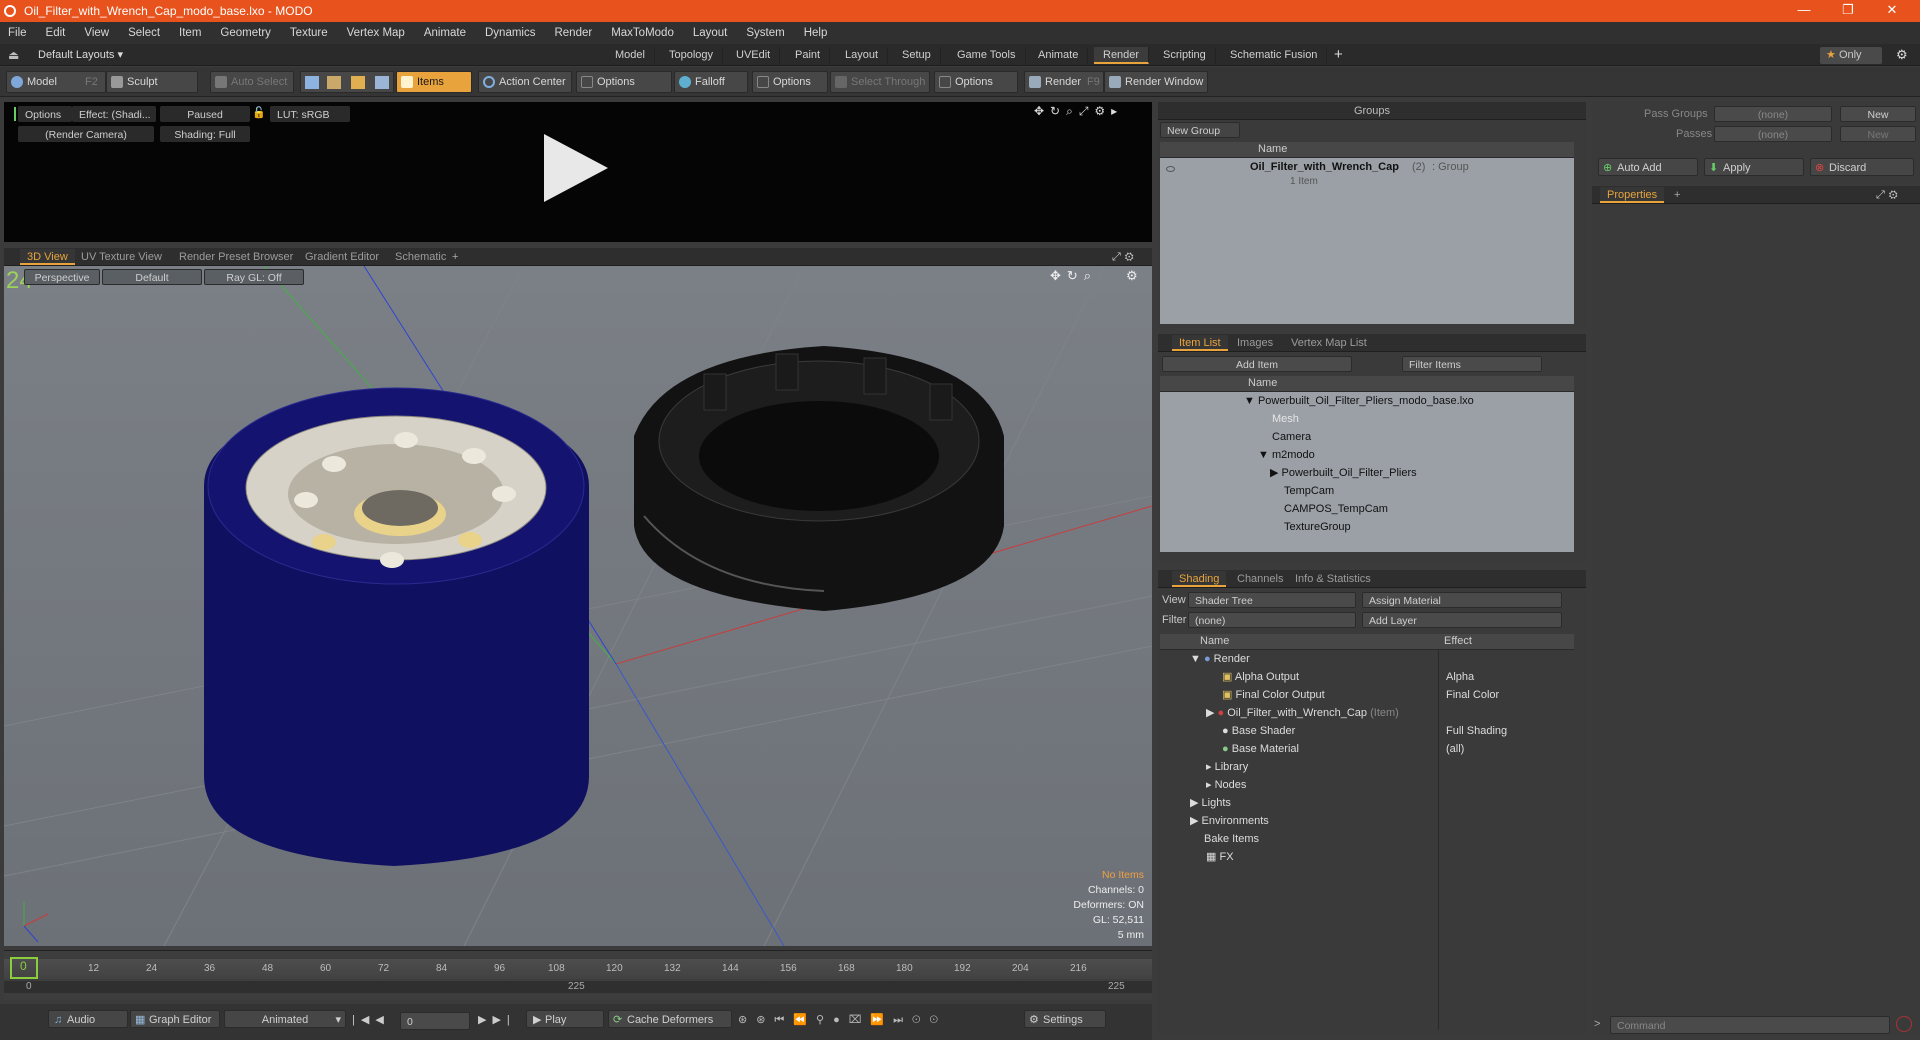 The image size is (1920, 1040). I want to click on menu-item: Item, so click(190, 33).